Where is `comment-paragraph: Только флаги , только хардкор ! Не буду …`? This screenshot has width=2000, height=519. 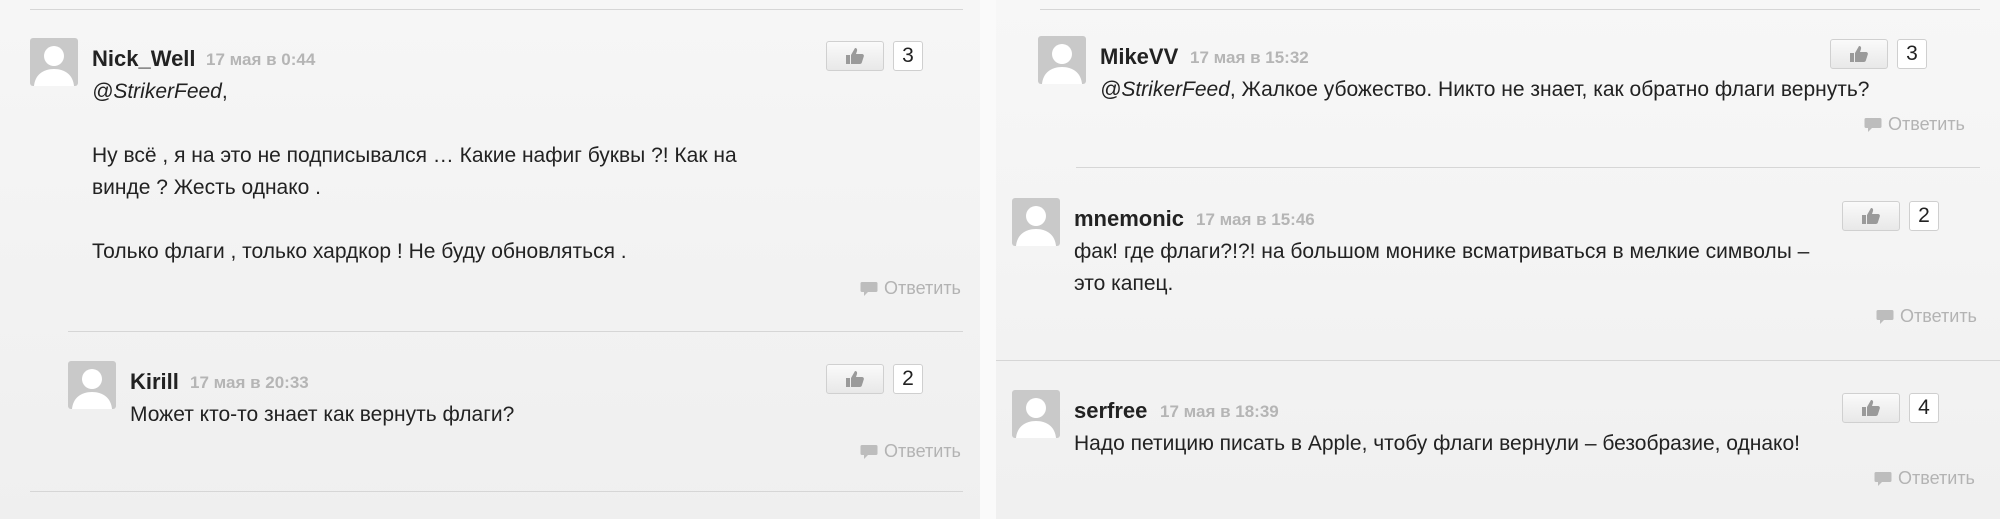 comment-paragraph: Только флаги , только хардкор ! Не буду … is located at coordinates (359, 251).